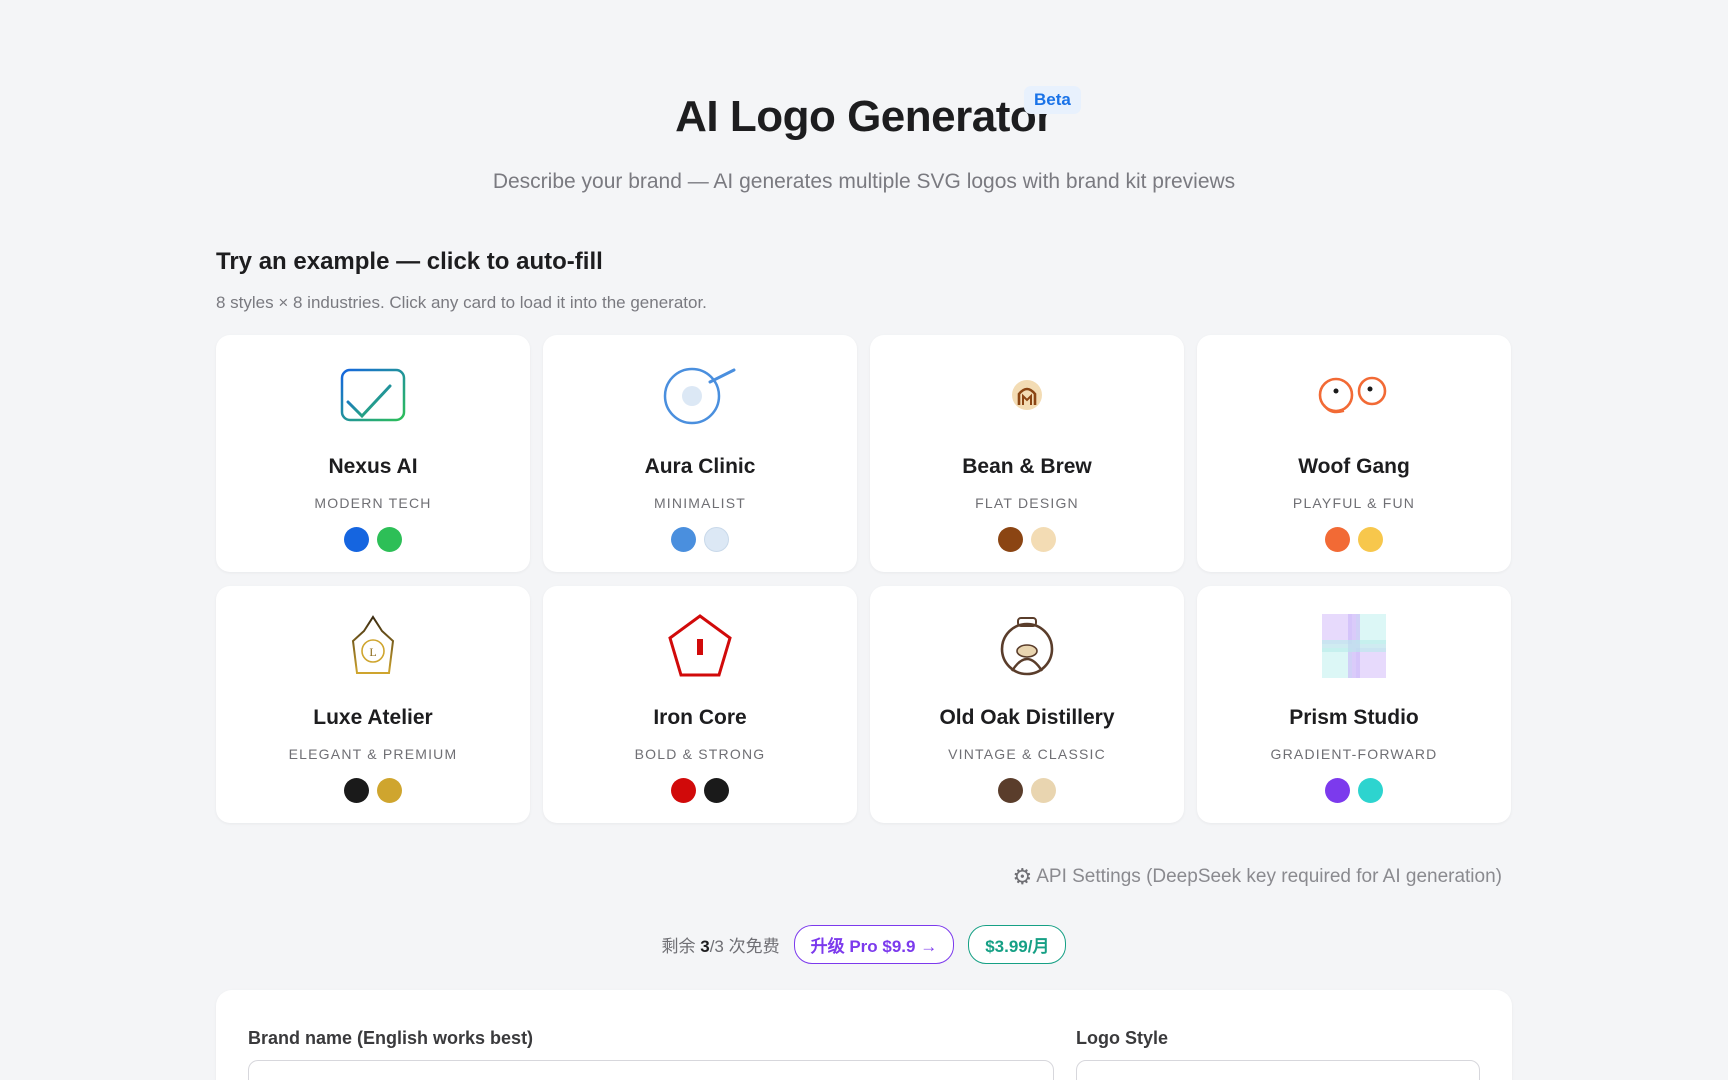  Describe the element at coordinates (700, 646) in the screenshot. I see `pentagon-bar-icon` at that location.